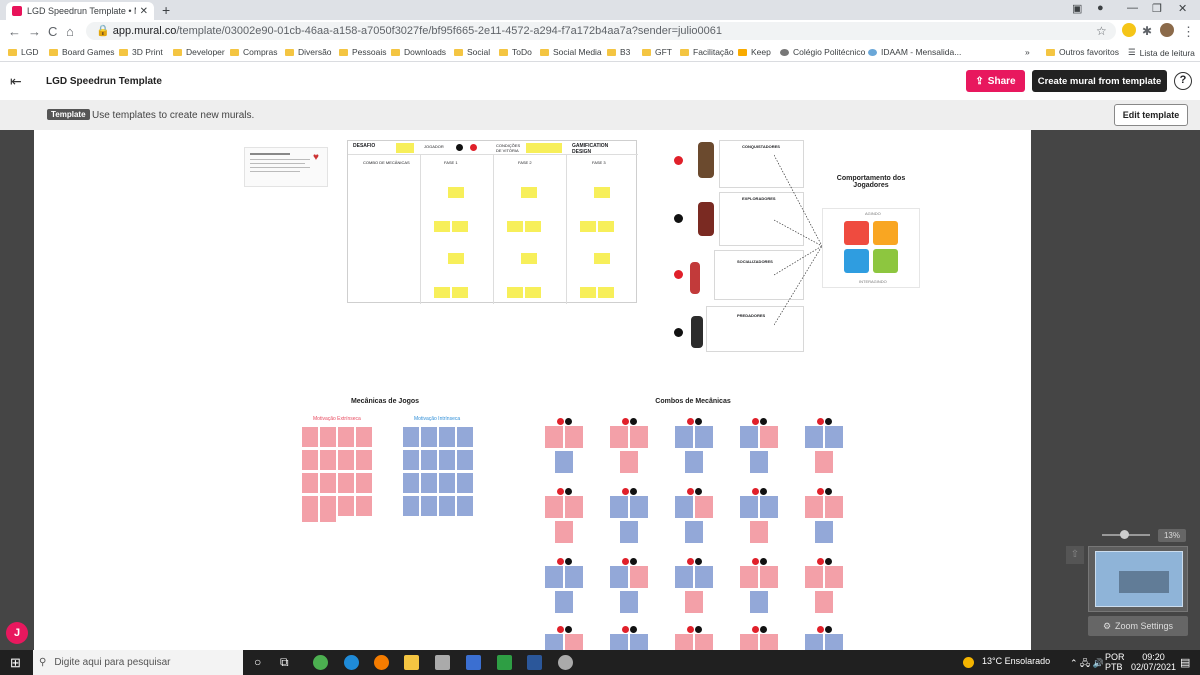  What do you see at coordinates (1188, 32) in the screenshot?
I see `browser-menu-icon: ⋮` at bounding box center [1188, 32].